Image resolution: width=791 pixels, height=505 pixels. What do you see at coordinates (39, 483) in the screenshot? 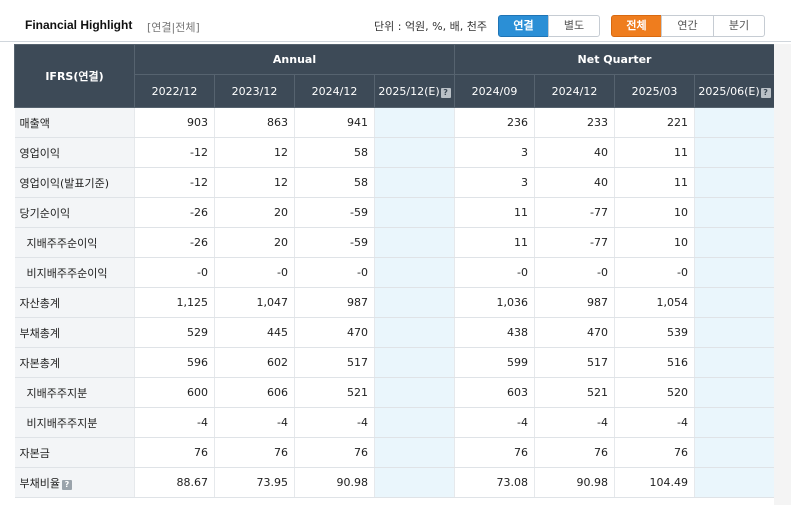
I see `row-label-text: 부채비율` at bounding box center [39, 483].